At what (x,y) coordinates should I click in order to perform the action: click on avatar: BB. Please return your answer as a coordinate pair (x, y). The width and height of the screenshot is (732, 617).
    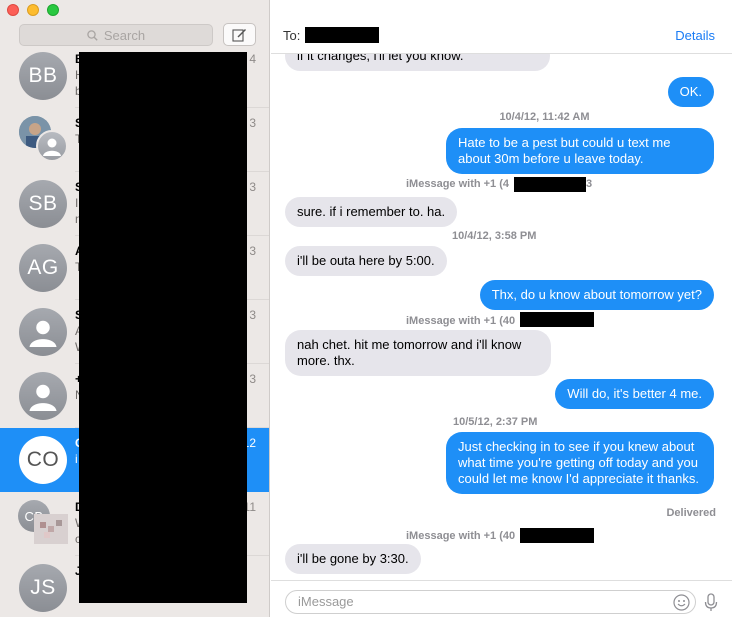
    Looking at the image, I should click on (43, 76).